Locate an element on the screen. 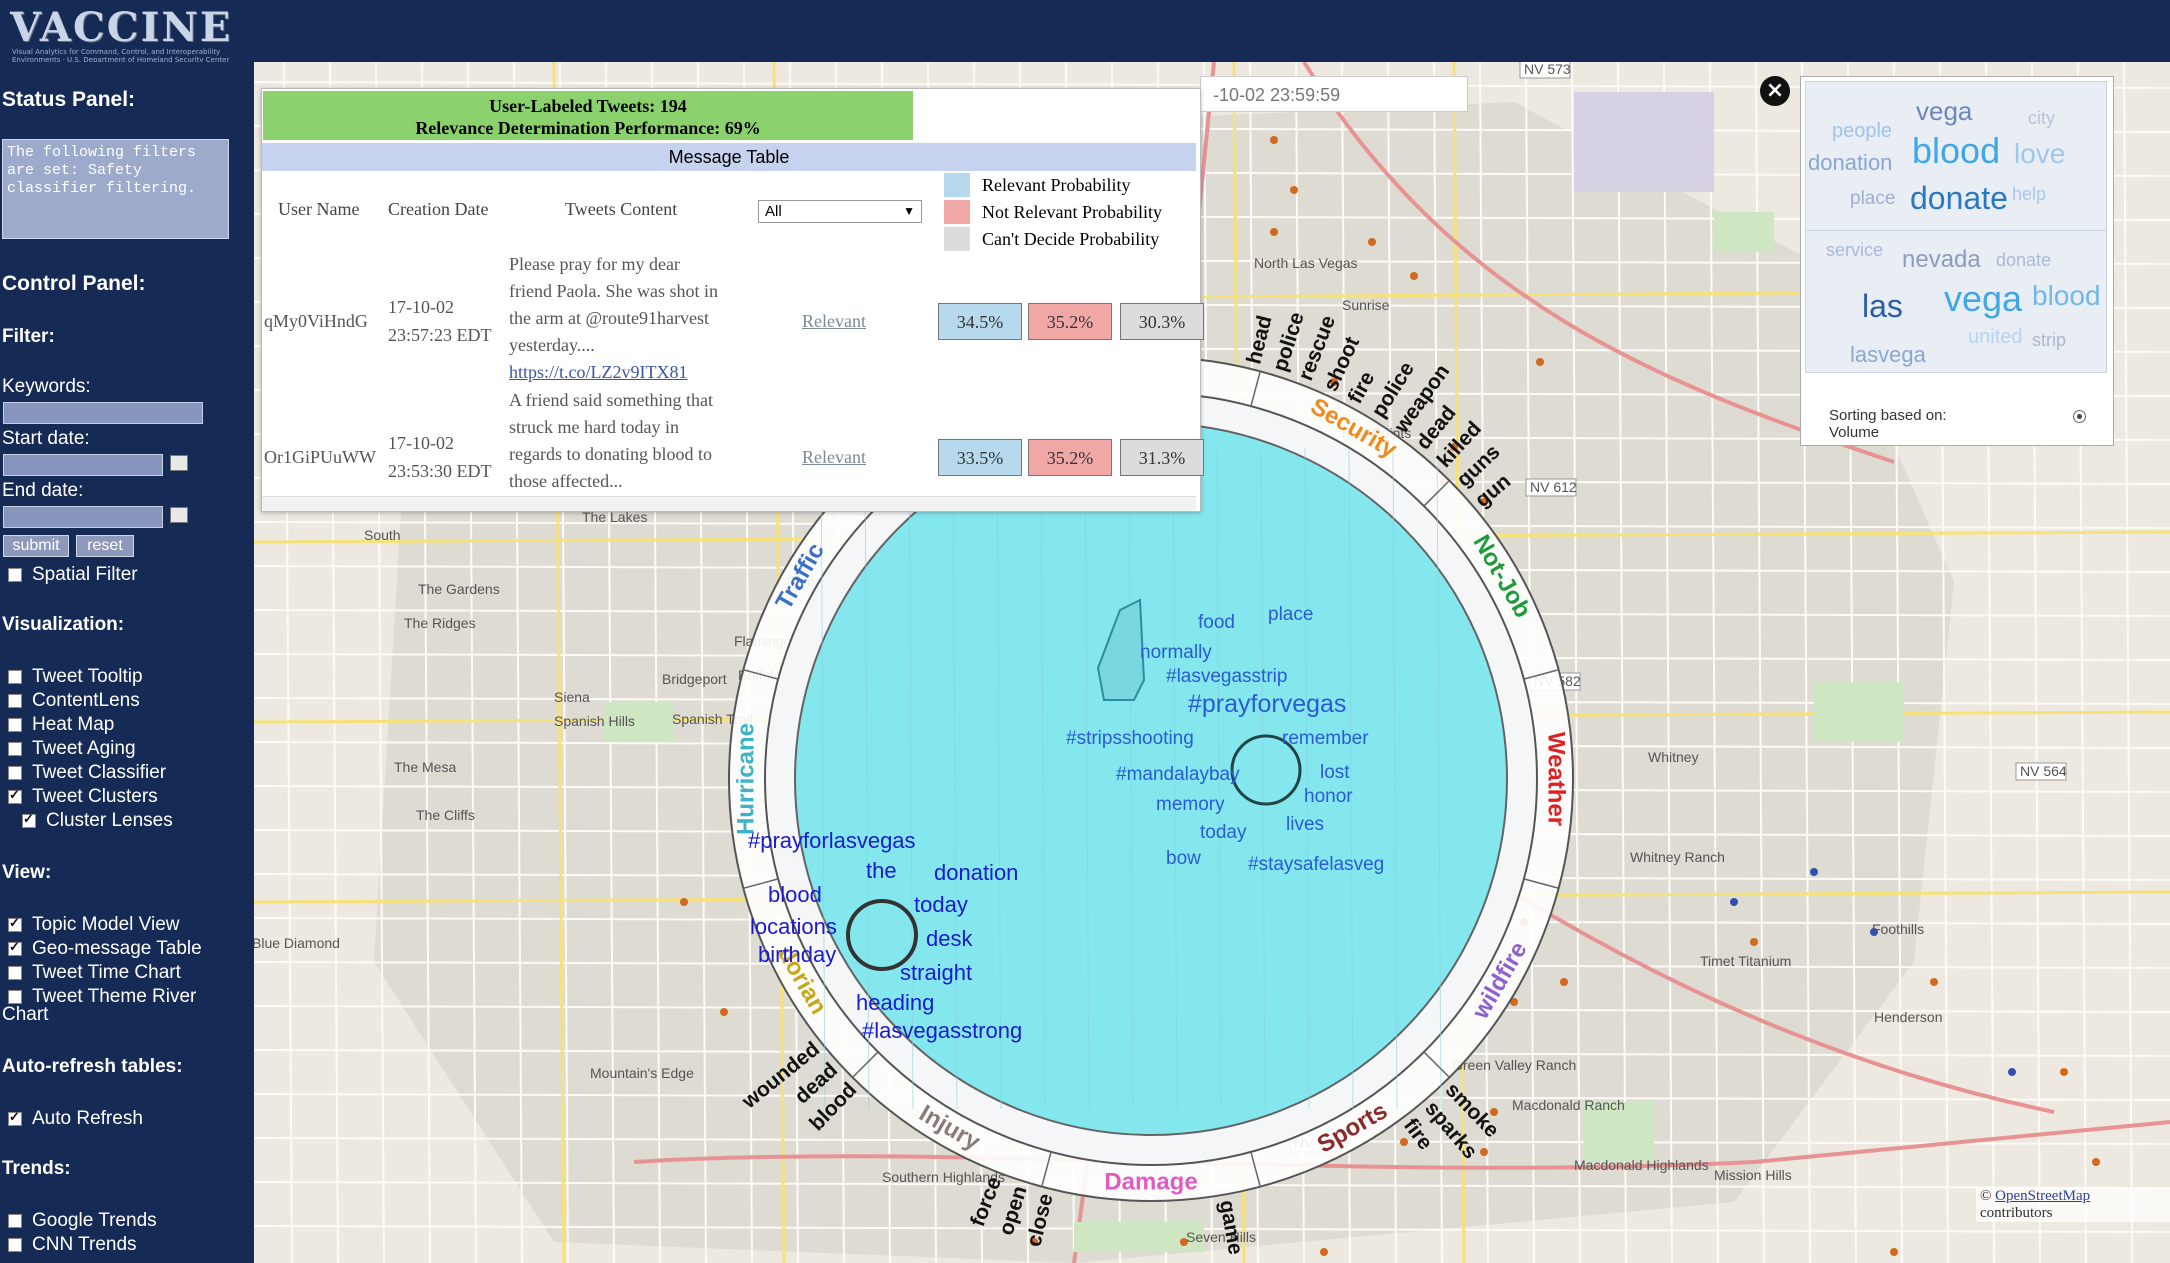  cluster-word: the is located at coordinates (881, 871).